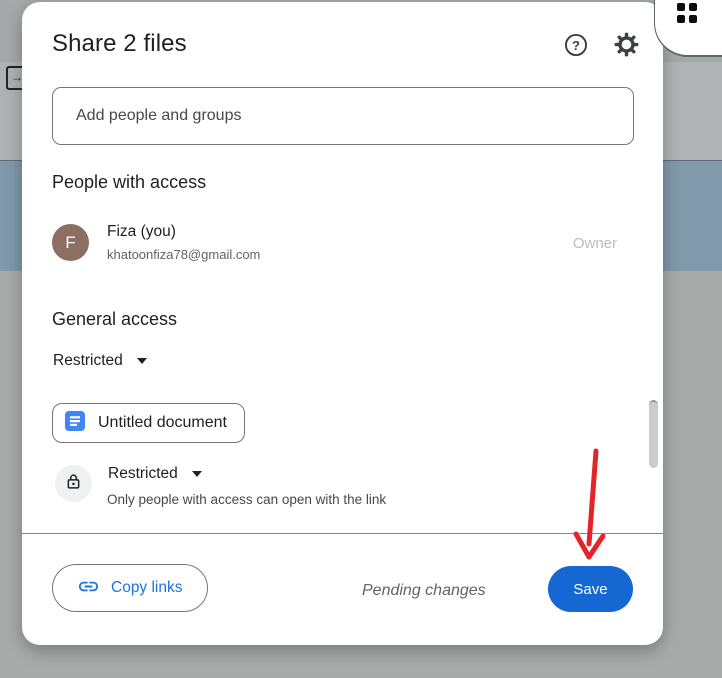  Describe the element at coordinates (88, 360) in the screenshot. I see `general-access-selected: Restricted` at that location.